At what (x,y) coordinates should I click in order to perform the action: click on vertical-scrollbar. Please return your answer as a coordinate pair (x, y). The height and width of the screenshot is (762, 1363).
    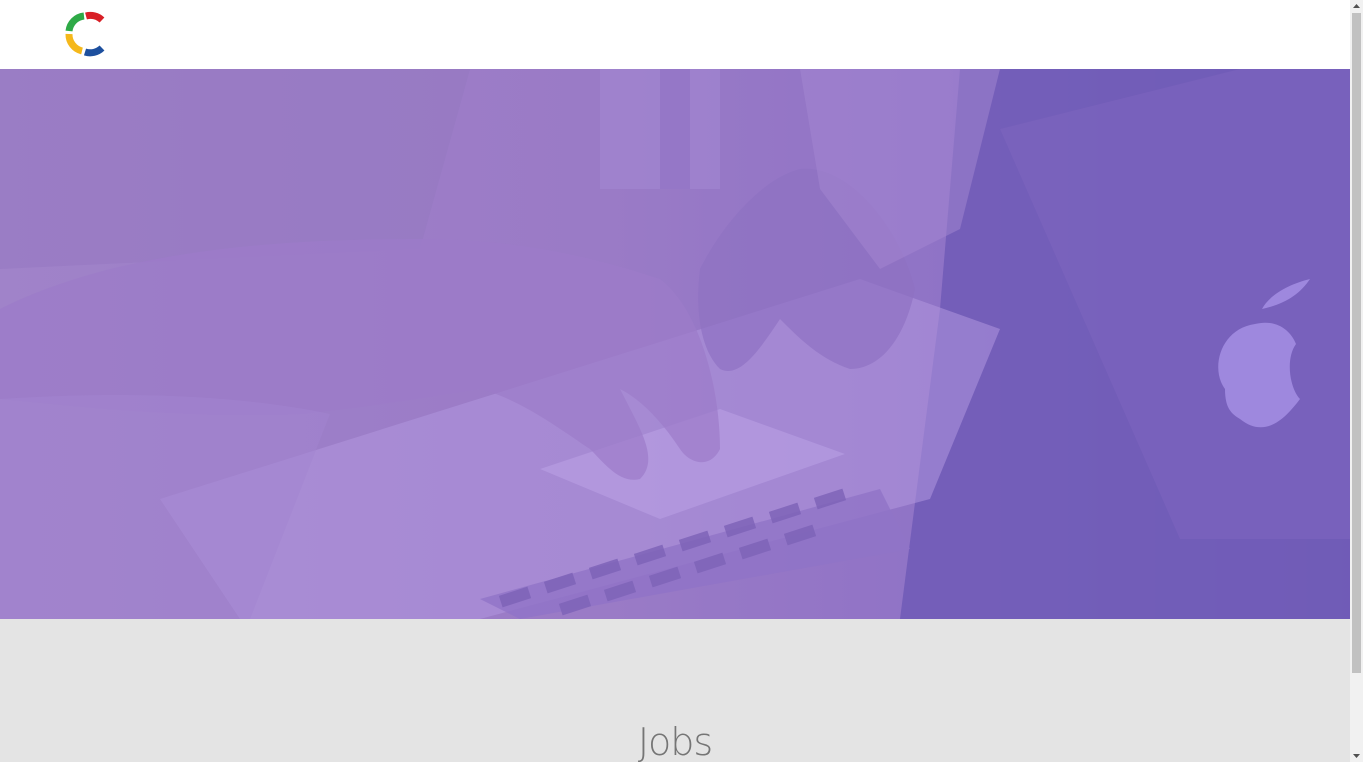
    Looking at the image, I should click on (1356, 381).